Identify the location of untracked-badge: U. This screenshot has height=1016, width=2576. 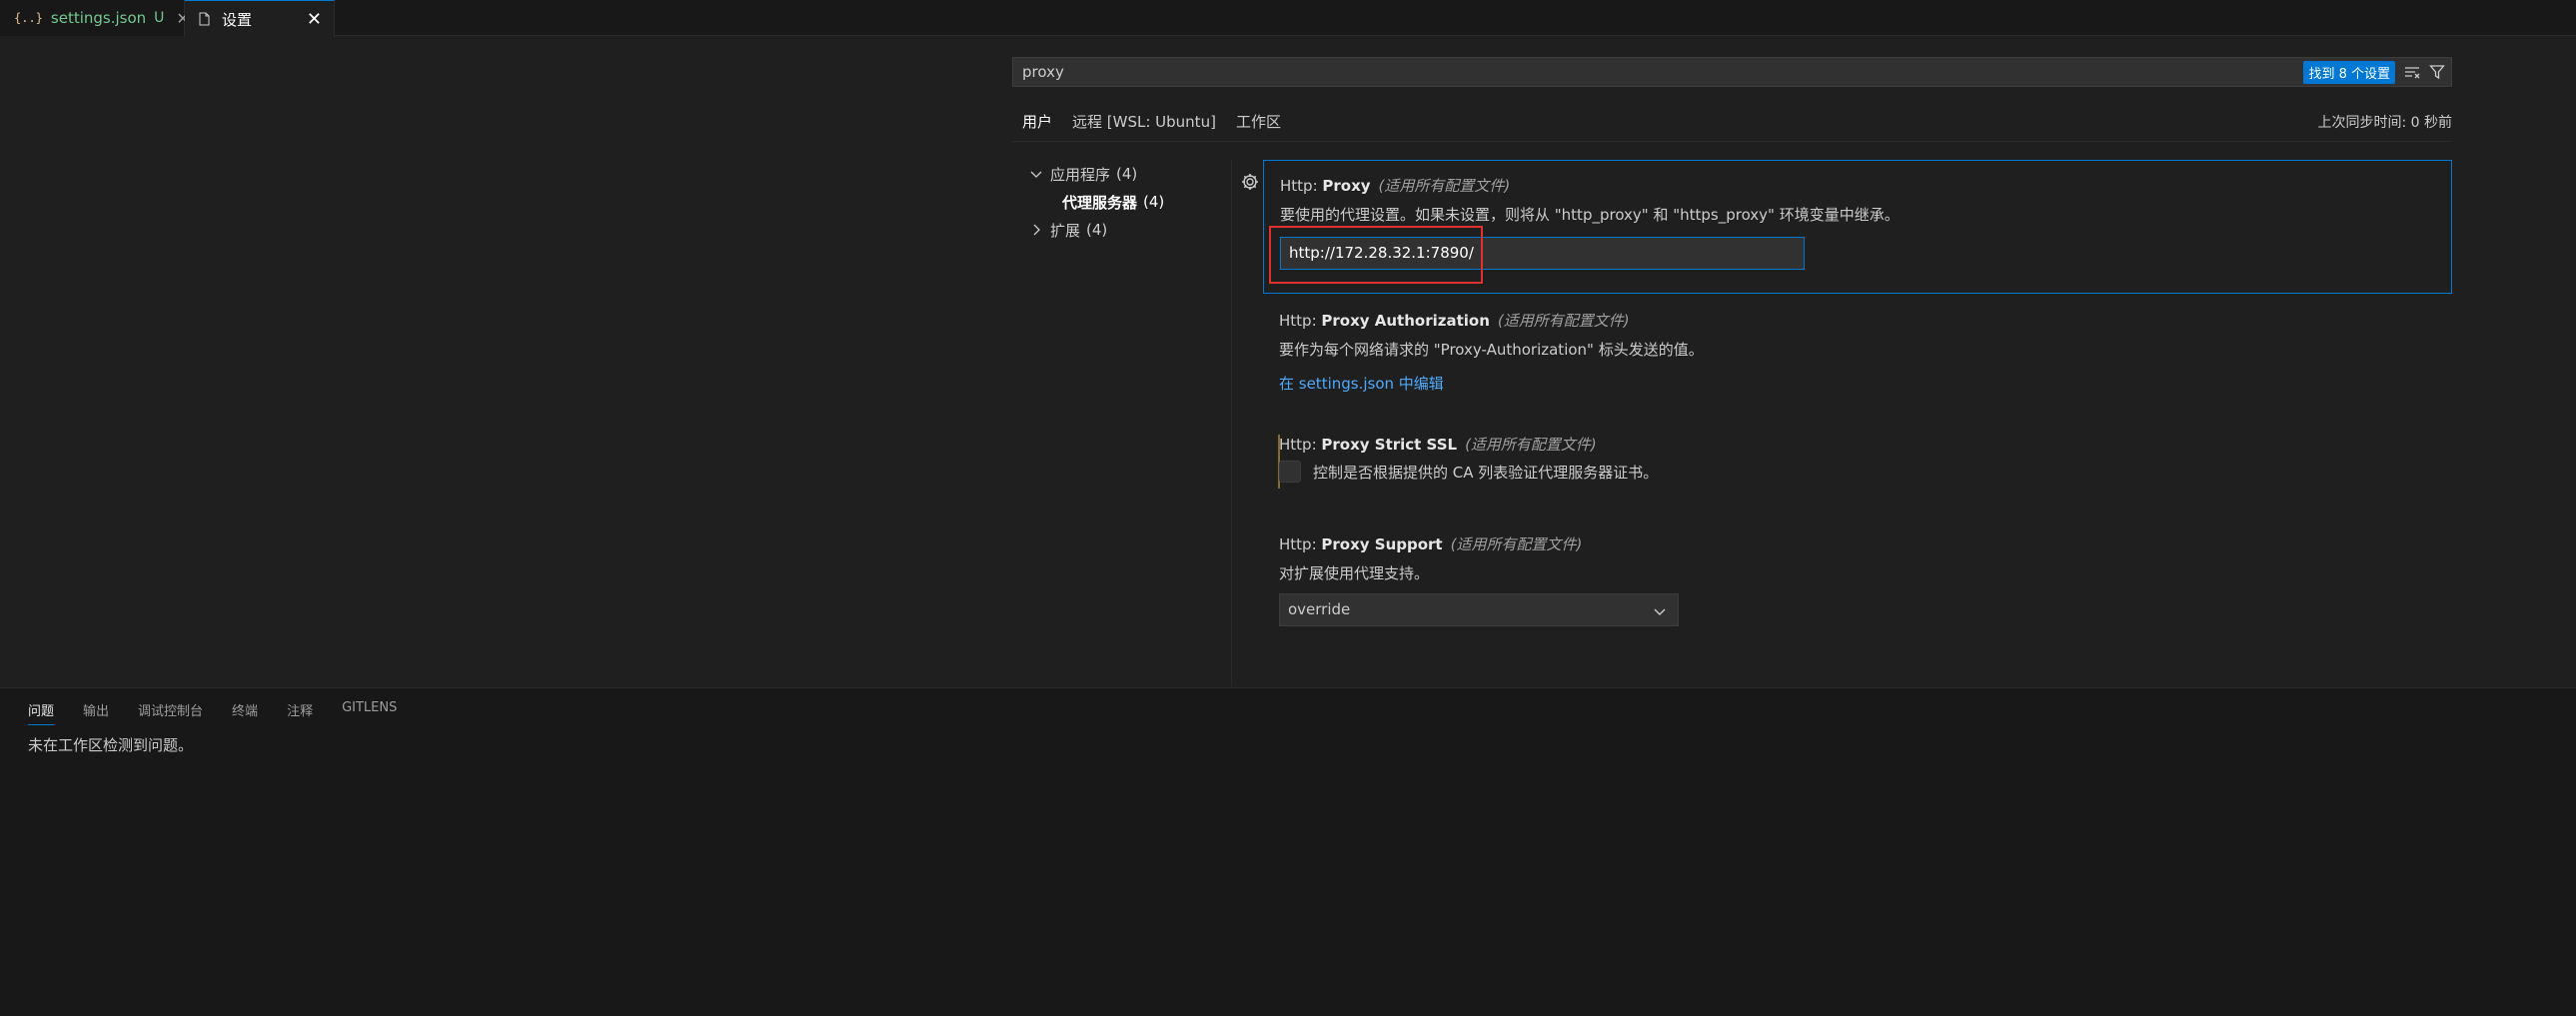
(159, 18).